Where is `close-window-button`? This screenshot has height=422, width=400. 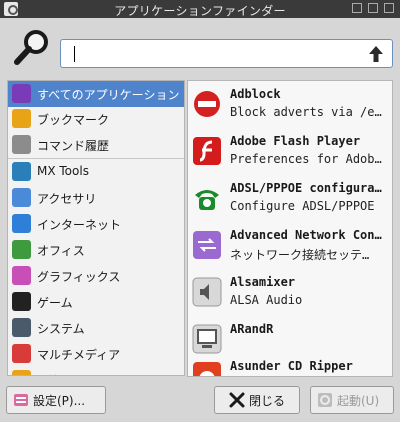 close-window-button is located at coordinates (389, 8).